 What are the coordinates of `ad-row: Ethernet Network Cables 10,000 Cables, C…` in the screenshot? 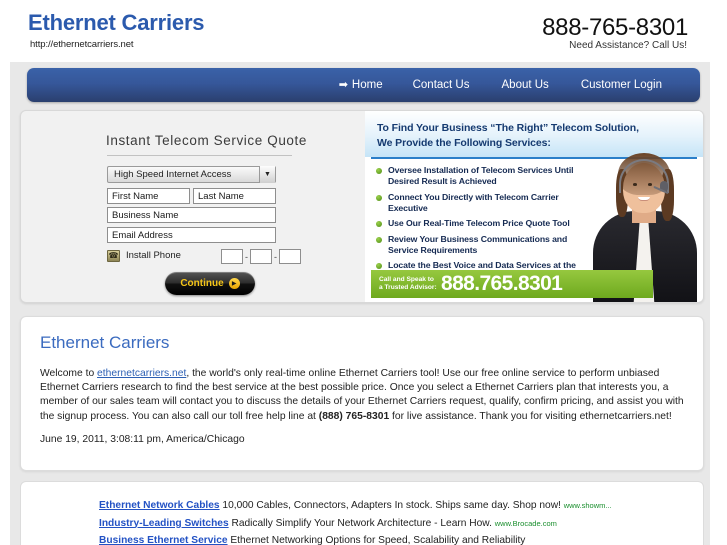 It's located at (396, 506).